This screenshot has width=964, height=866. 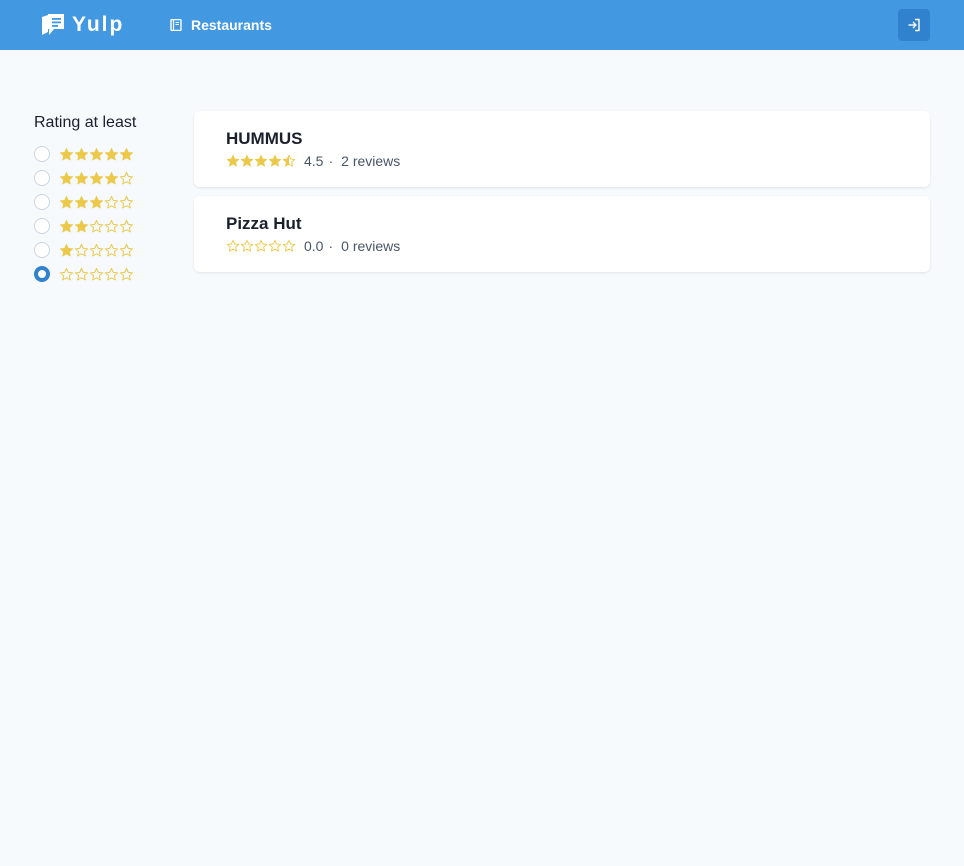 I want to click on navbar: Yulp Restaurants, so click(x=482, y=25).